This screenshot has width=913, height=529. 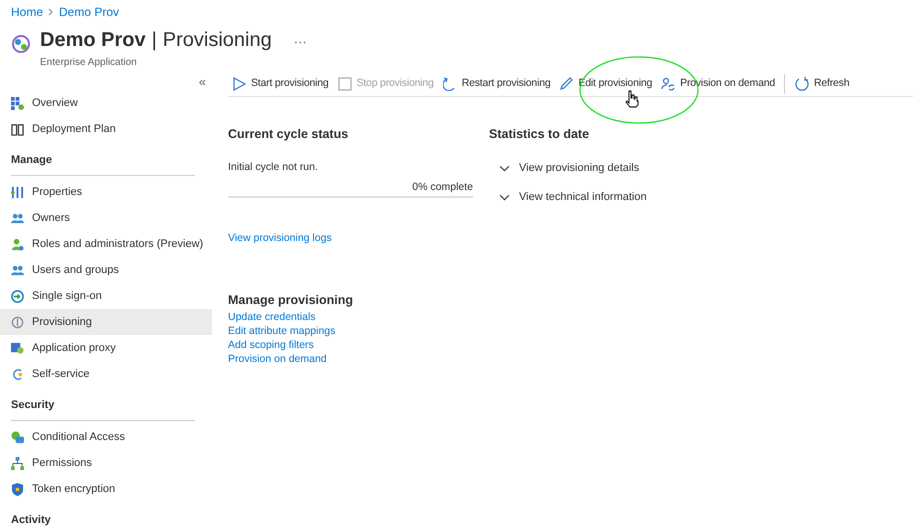 What do you see at coordinates (31, 160) in the screenshot?
I see `section-heading: Manage` at bounding box center [31, 160].